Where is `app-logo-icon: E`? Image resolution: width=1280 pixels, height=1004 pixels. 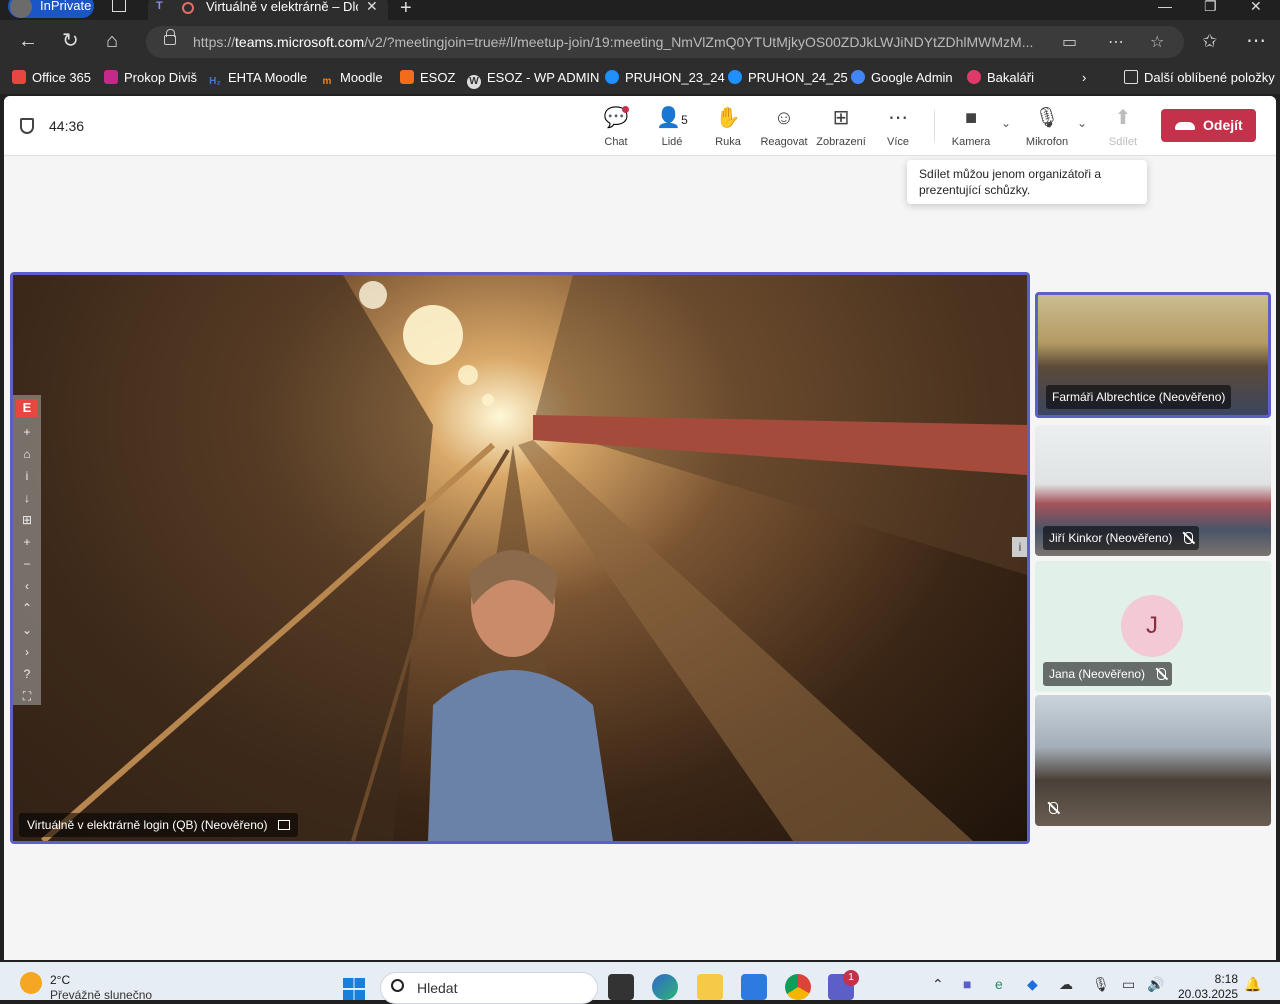 app-logo-icon: E is located at coordinates (27, 408).